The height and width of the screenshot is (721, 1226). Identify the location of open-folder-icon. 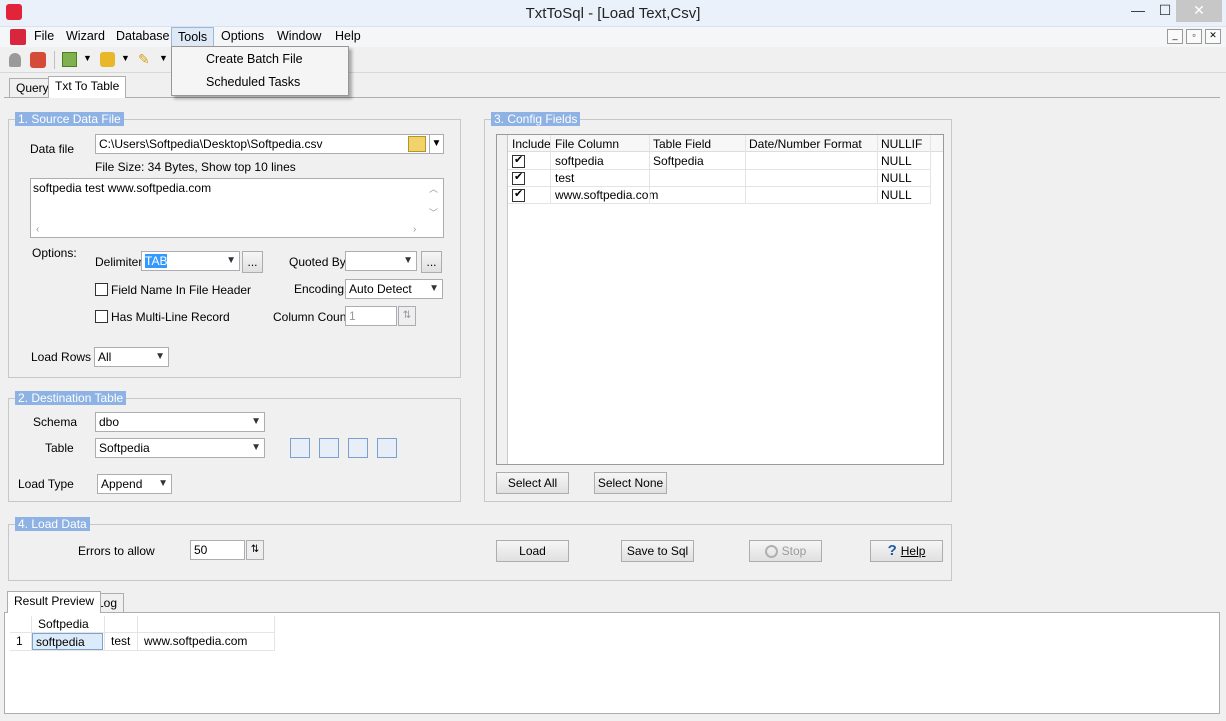
(417, 144).